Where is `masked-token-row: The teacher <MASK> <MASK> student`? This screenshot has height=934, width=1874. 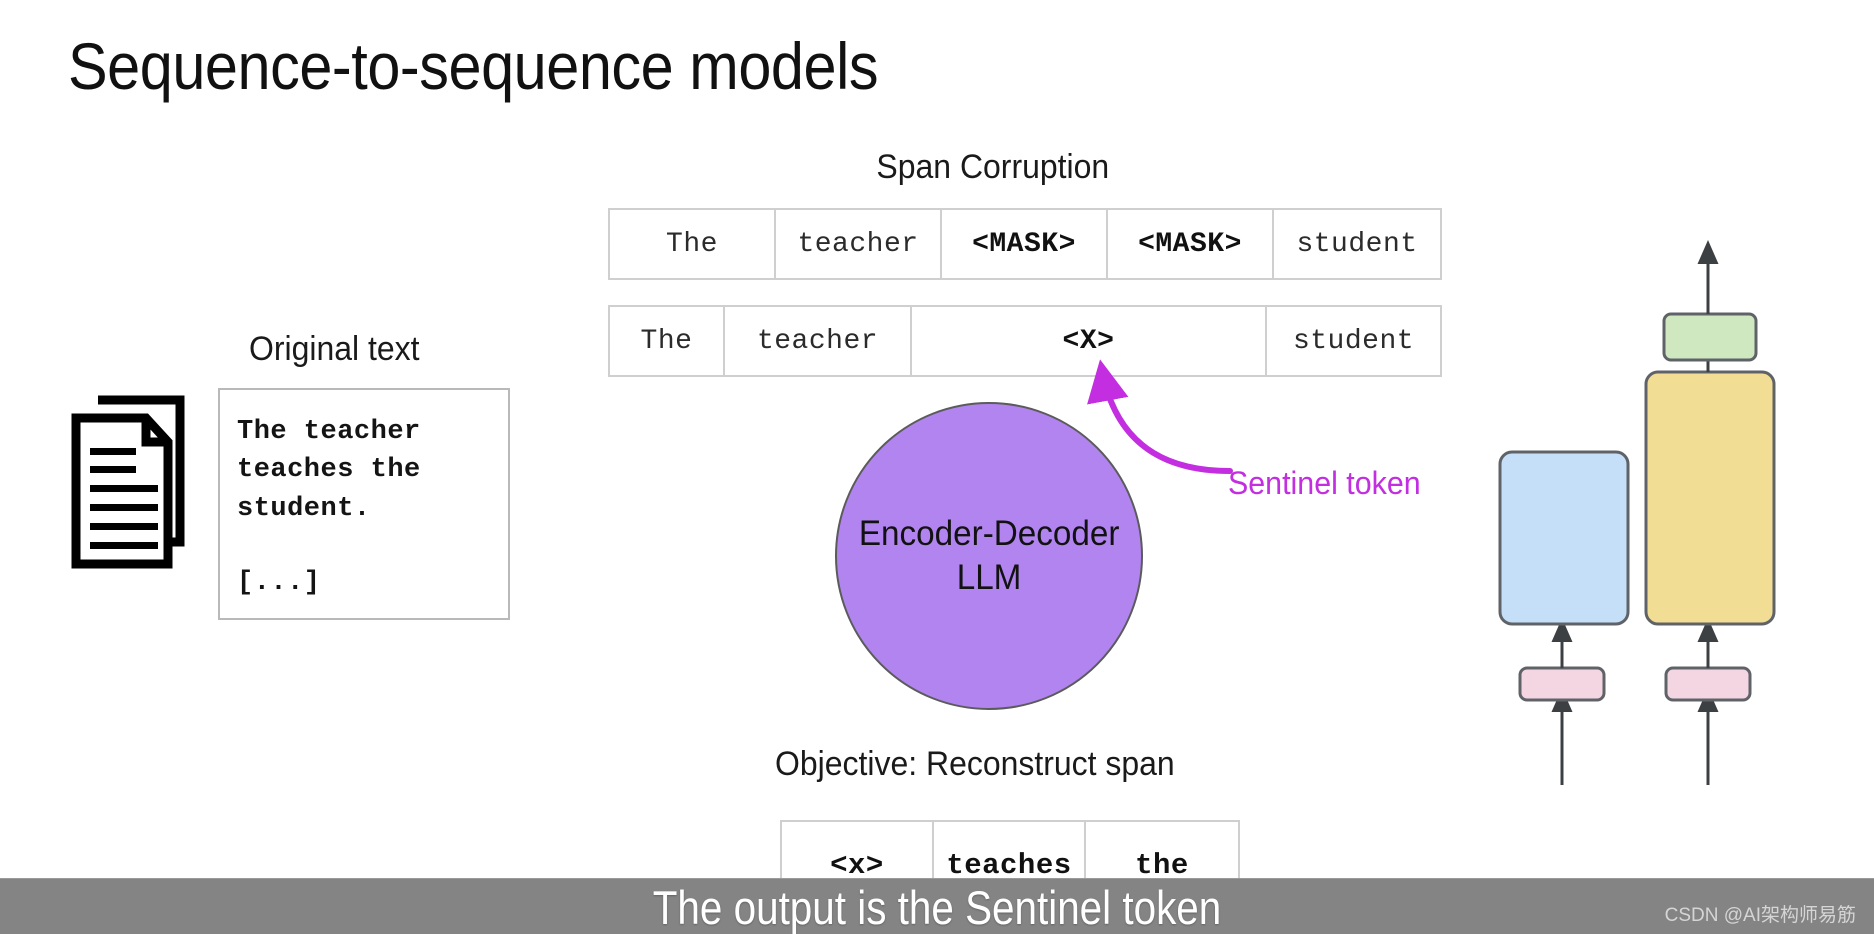 masked-token-row: The teacher <MASK> <MASK> student is located at coordinates (1025, 244).